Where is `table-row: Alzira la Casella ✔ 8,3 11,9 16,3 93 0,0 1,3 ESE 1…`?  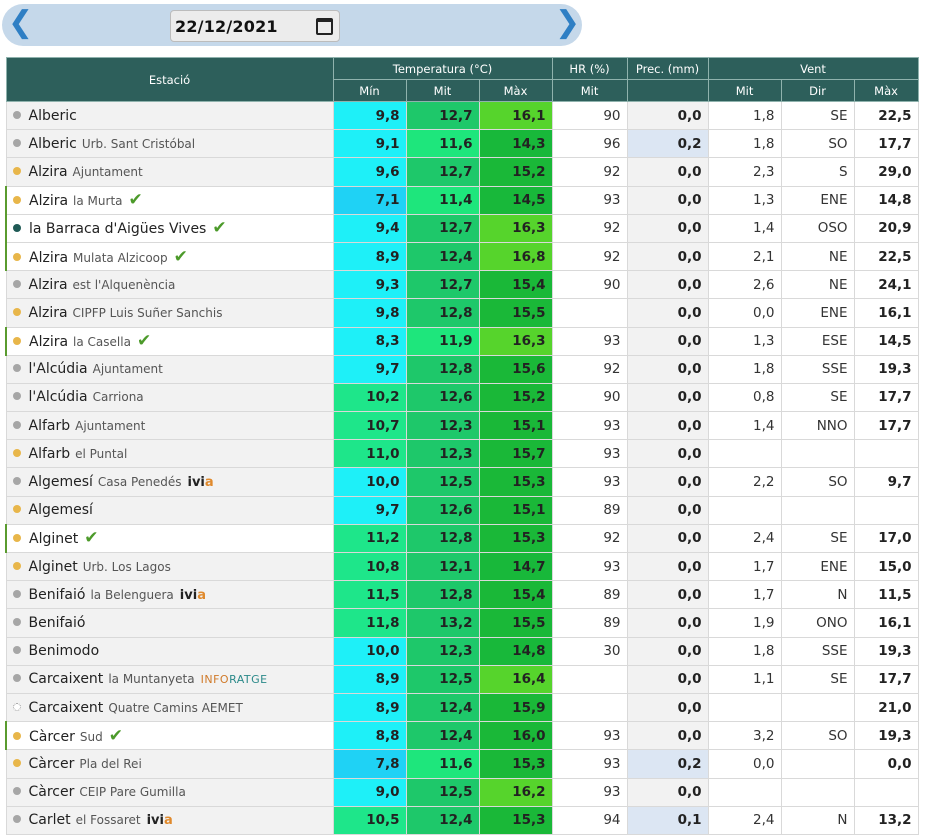 table-row: Alzira la Casella ✔ 8,3 11,9 16,3 93 0,0 1,3 ESE 1… is located at coordinates (462, 341).